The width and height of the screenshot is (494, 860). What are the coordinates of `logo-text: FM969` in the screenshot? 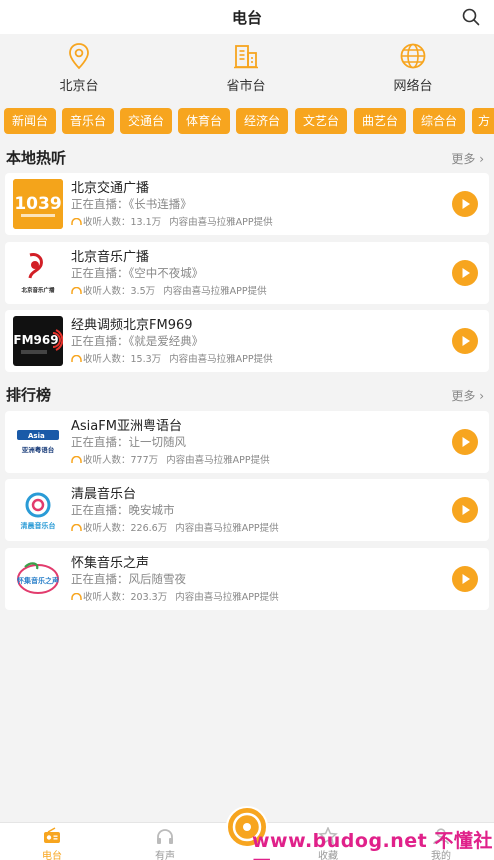 It's located at (35, 340).